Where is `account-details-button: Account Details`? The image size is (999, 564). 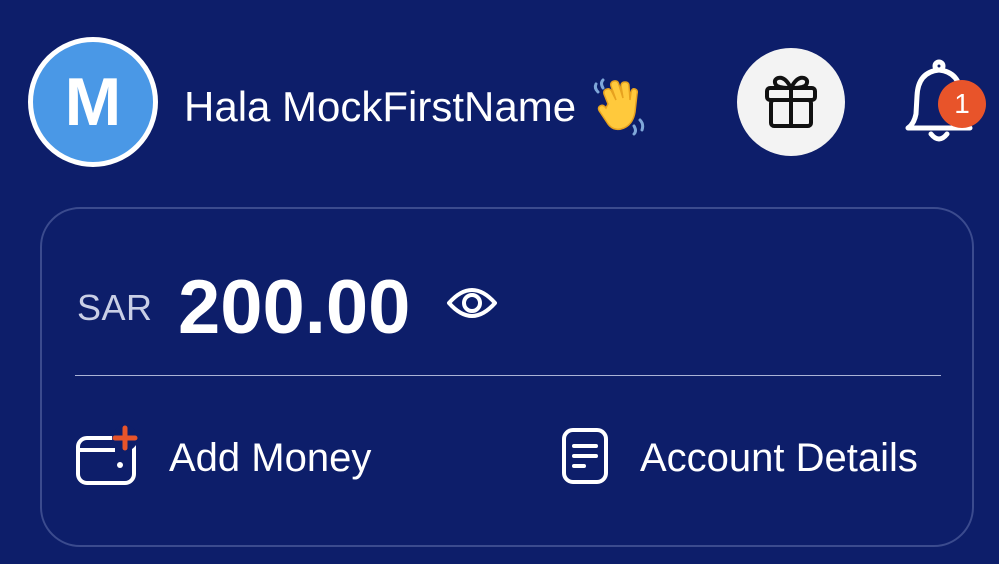
account-details-button: Account Details is located at coordinates (739, 458).